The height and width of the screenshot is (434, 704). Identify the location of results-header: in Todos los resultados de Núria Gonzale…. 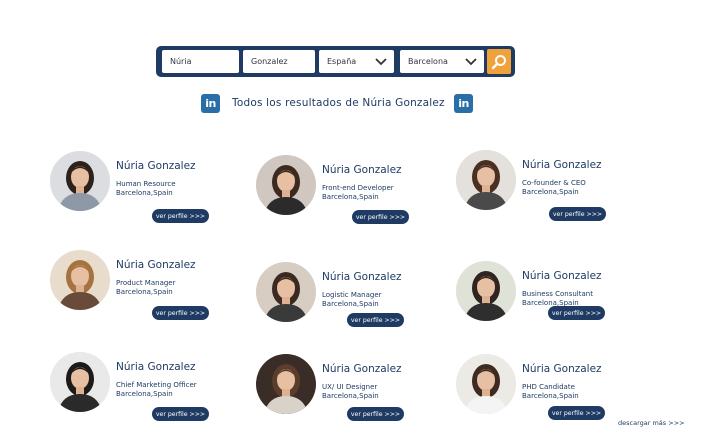
(352, 104).